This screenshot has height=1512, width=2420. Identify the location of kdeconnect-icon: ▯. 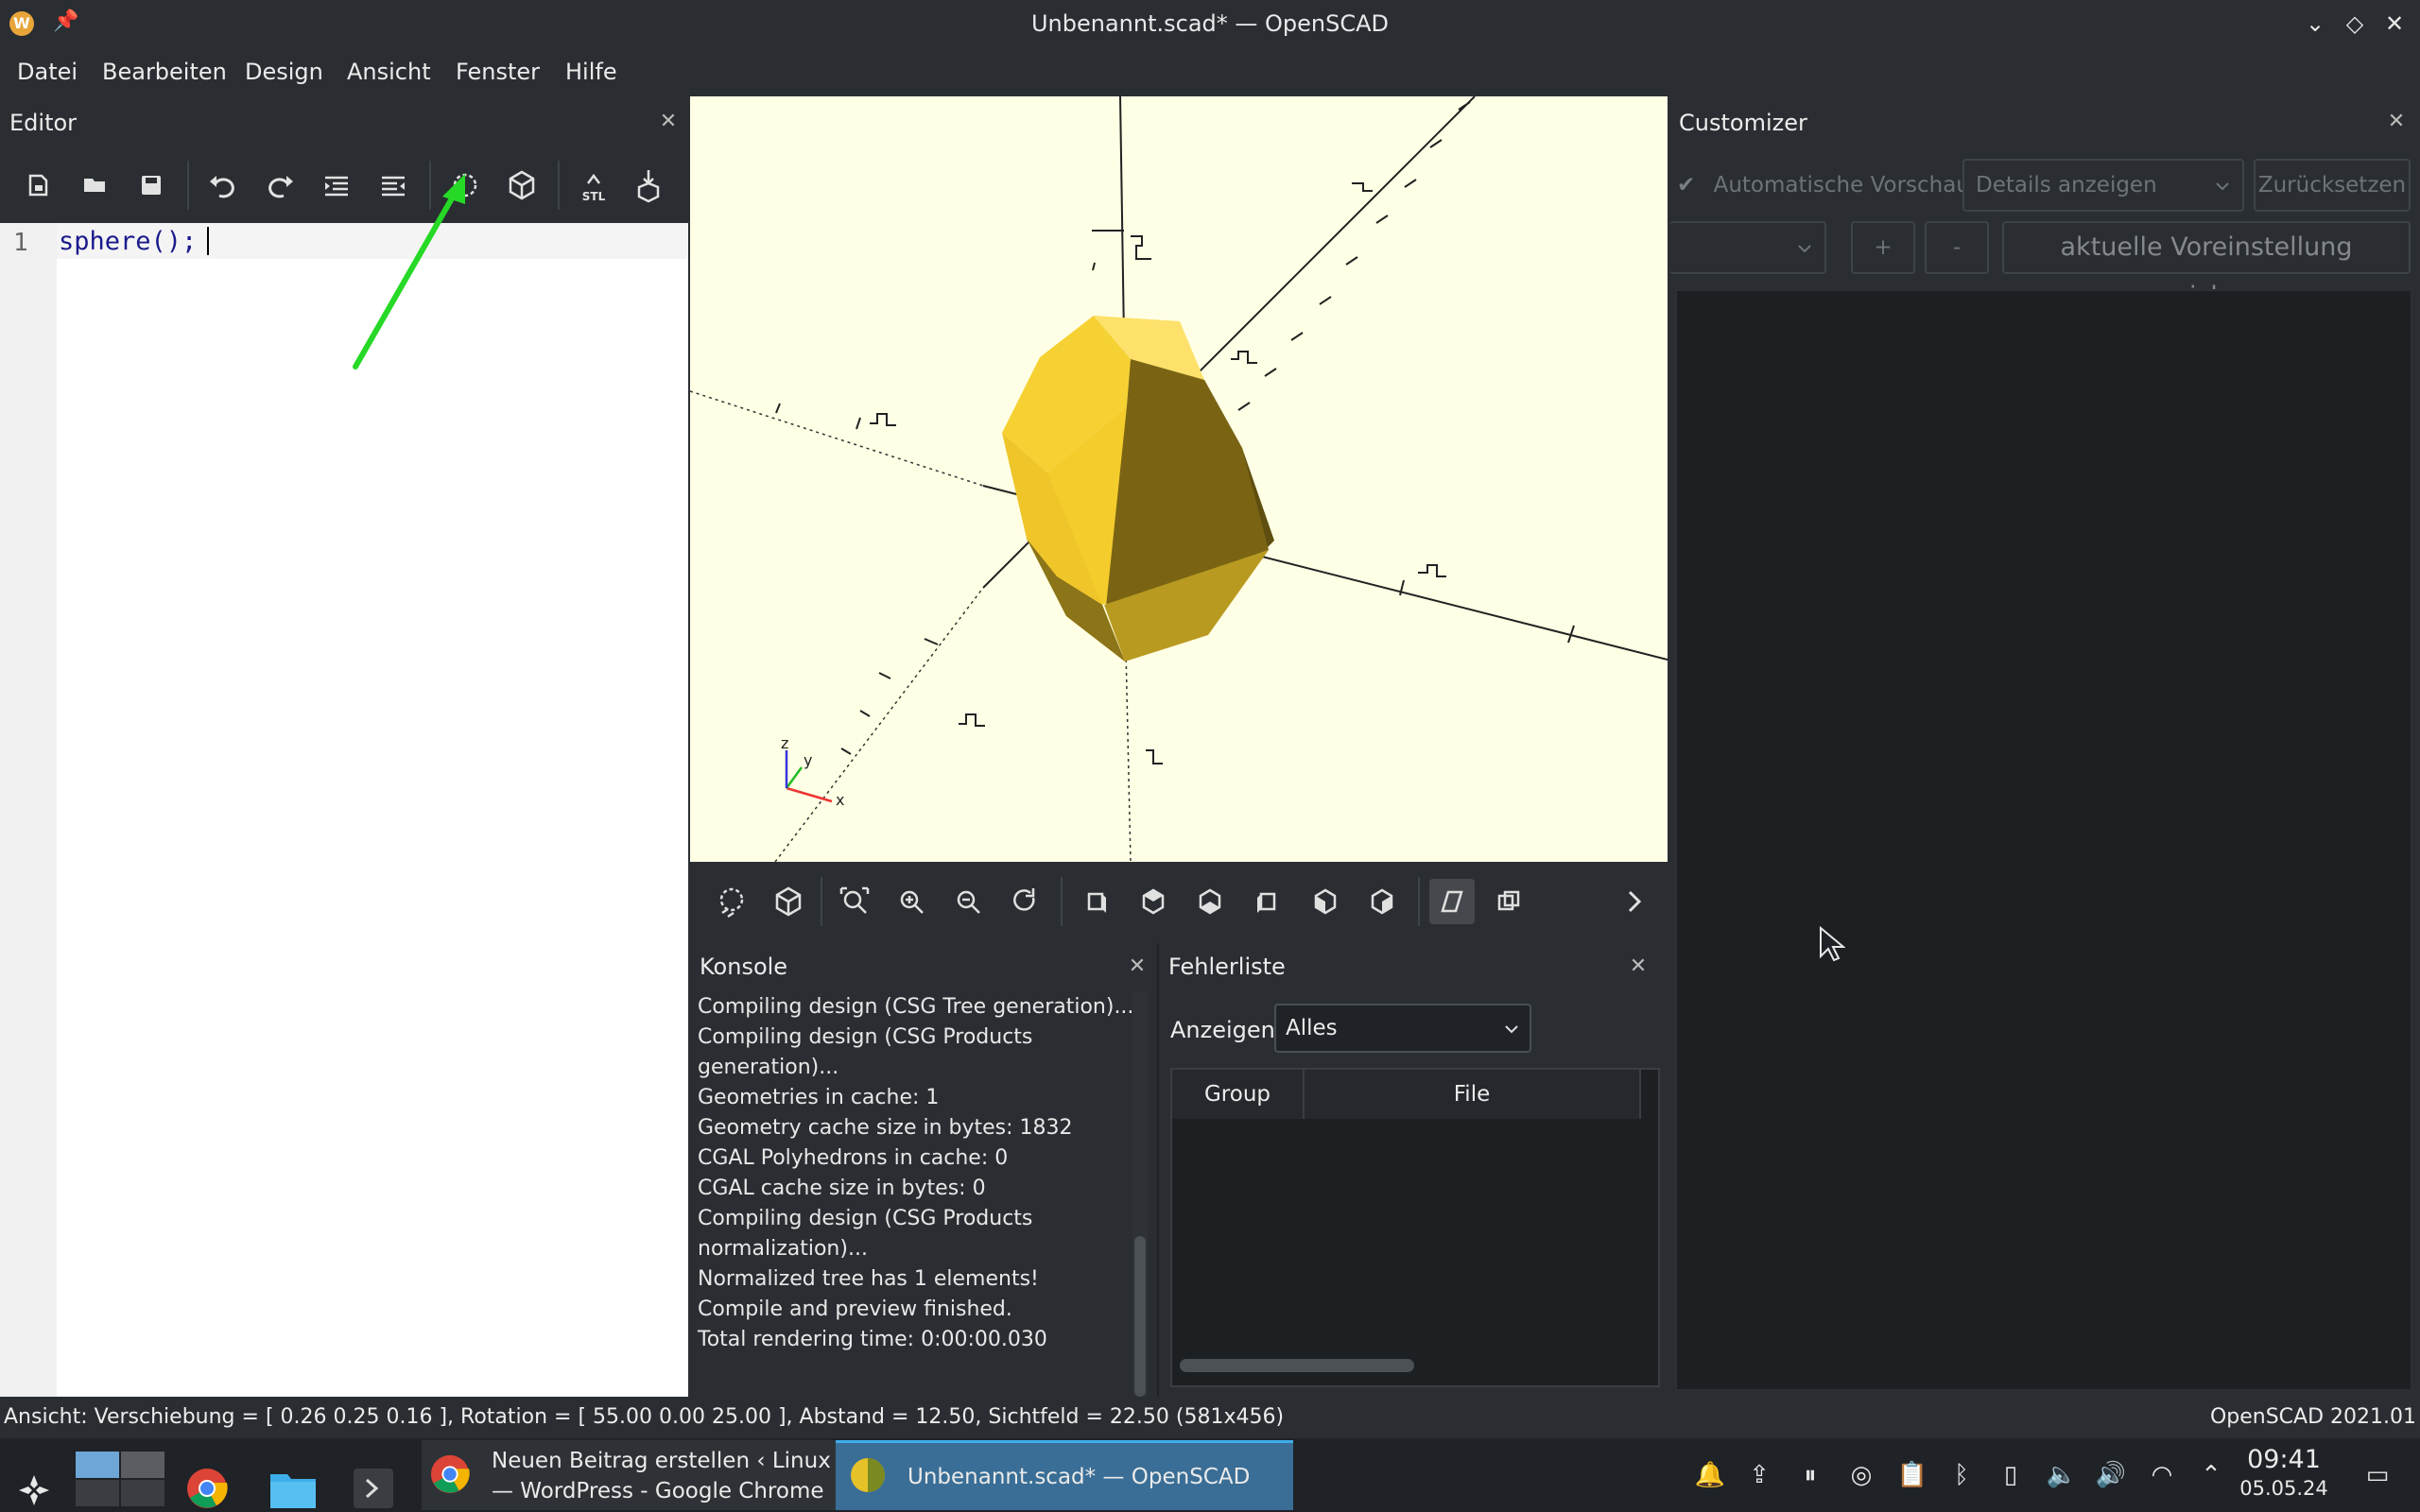
(2011, 1475).